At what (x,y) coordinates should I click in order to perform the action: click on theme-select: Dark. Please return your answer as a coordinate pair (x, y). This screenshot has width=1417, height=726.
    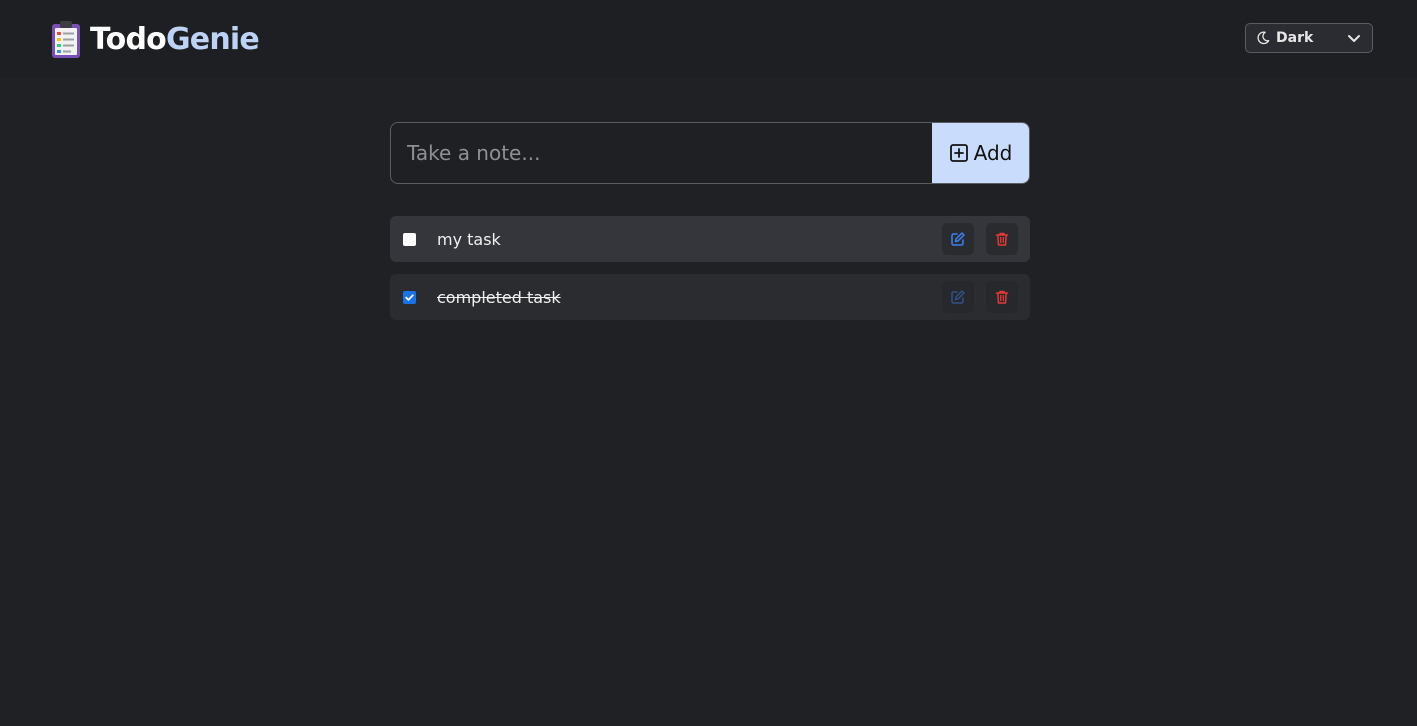
    Looking at the image, I should click on (1309, 38).